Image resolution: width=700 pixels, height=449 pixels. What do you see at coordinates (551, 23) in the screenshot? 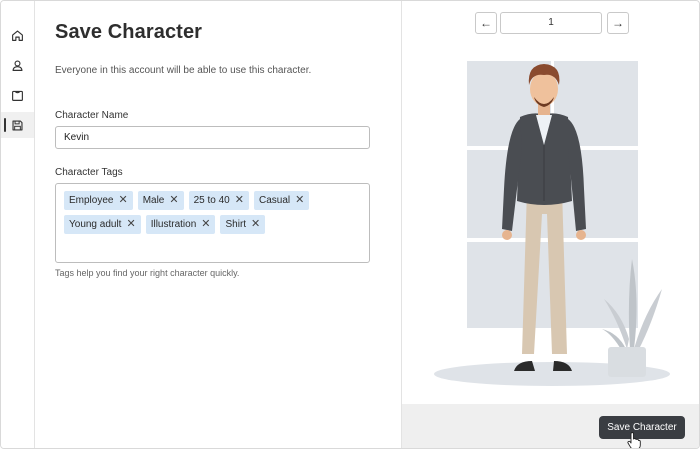
I see `page-number-input: 1` at bounding box center [551, 23].